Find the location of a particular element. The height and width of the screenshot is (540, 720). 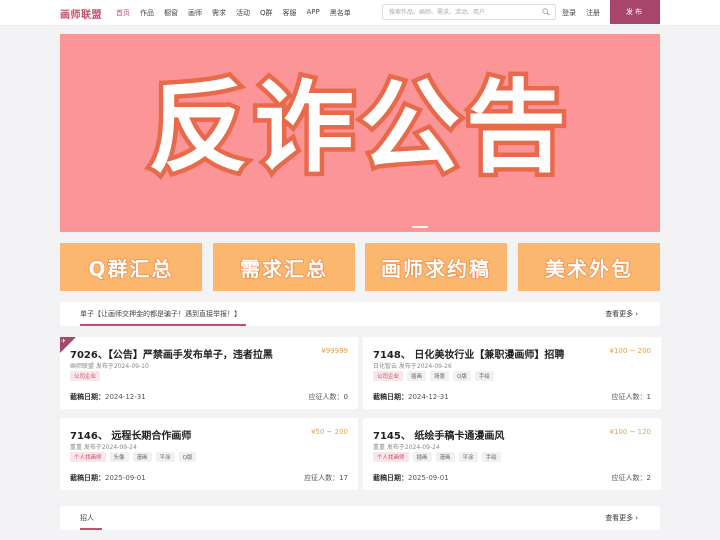

nav-works: 作品 is located at coordinates (147, 13).